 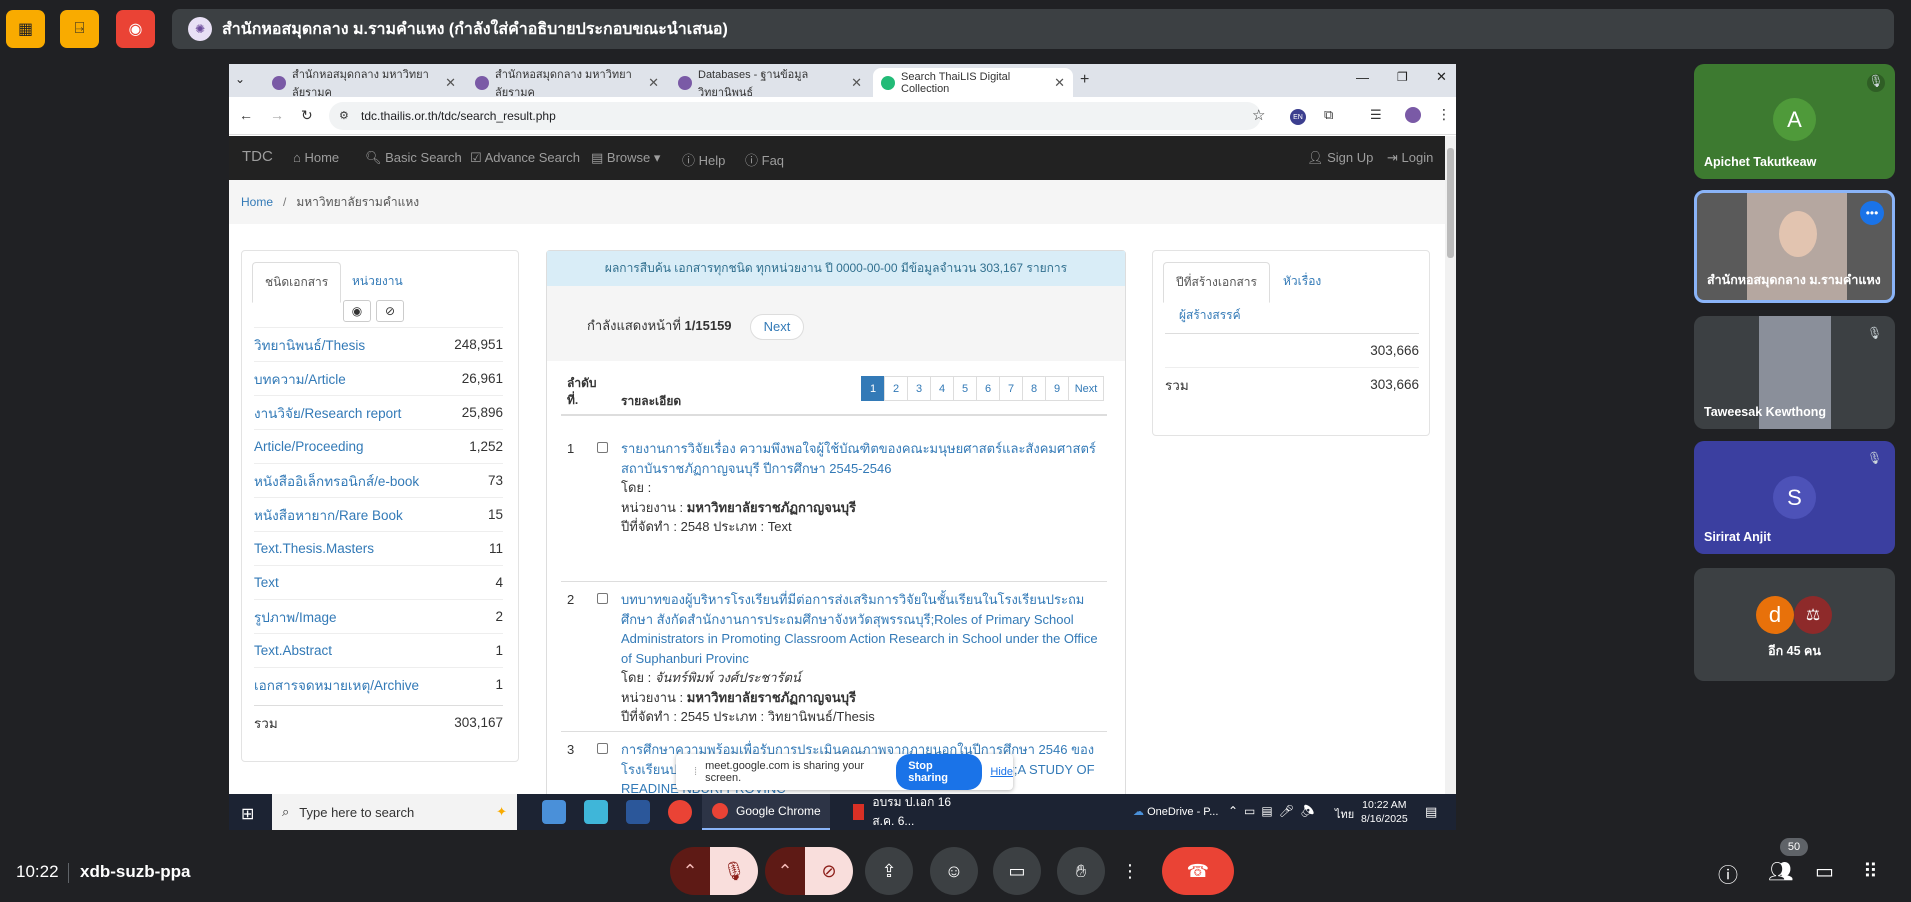 What do you see at coordinates (413, 158) in the screenshot?
I see `nav-basic-search: 🔍︎ Basic Search` at bounding box center [413, 158].